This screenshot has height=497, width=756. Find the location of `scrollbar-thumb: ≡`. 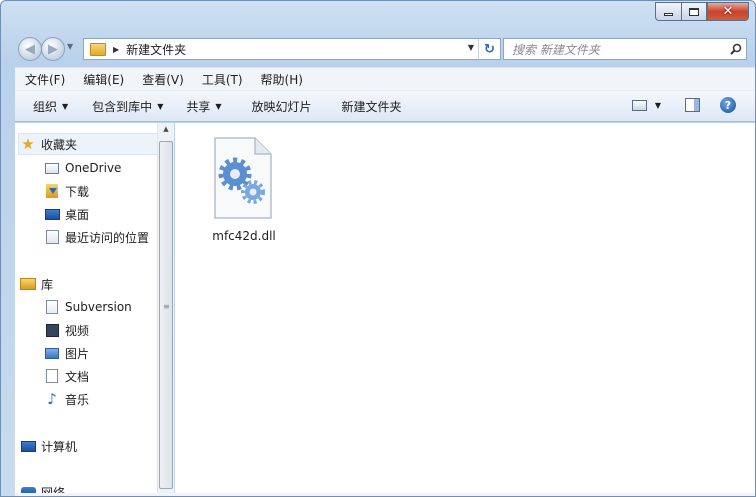

scrollbar-thumb: ≡ is located at coordinates (166, 315).